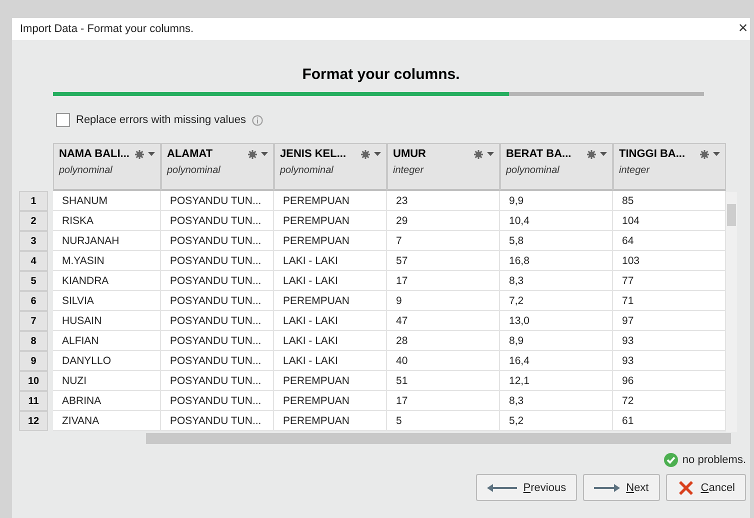 This screenshot has height=518, width=754. What do you see at coordinates (63, 120) in the screenshot?
I see `checkbox` at bounding box center [63, 120].